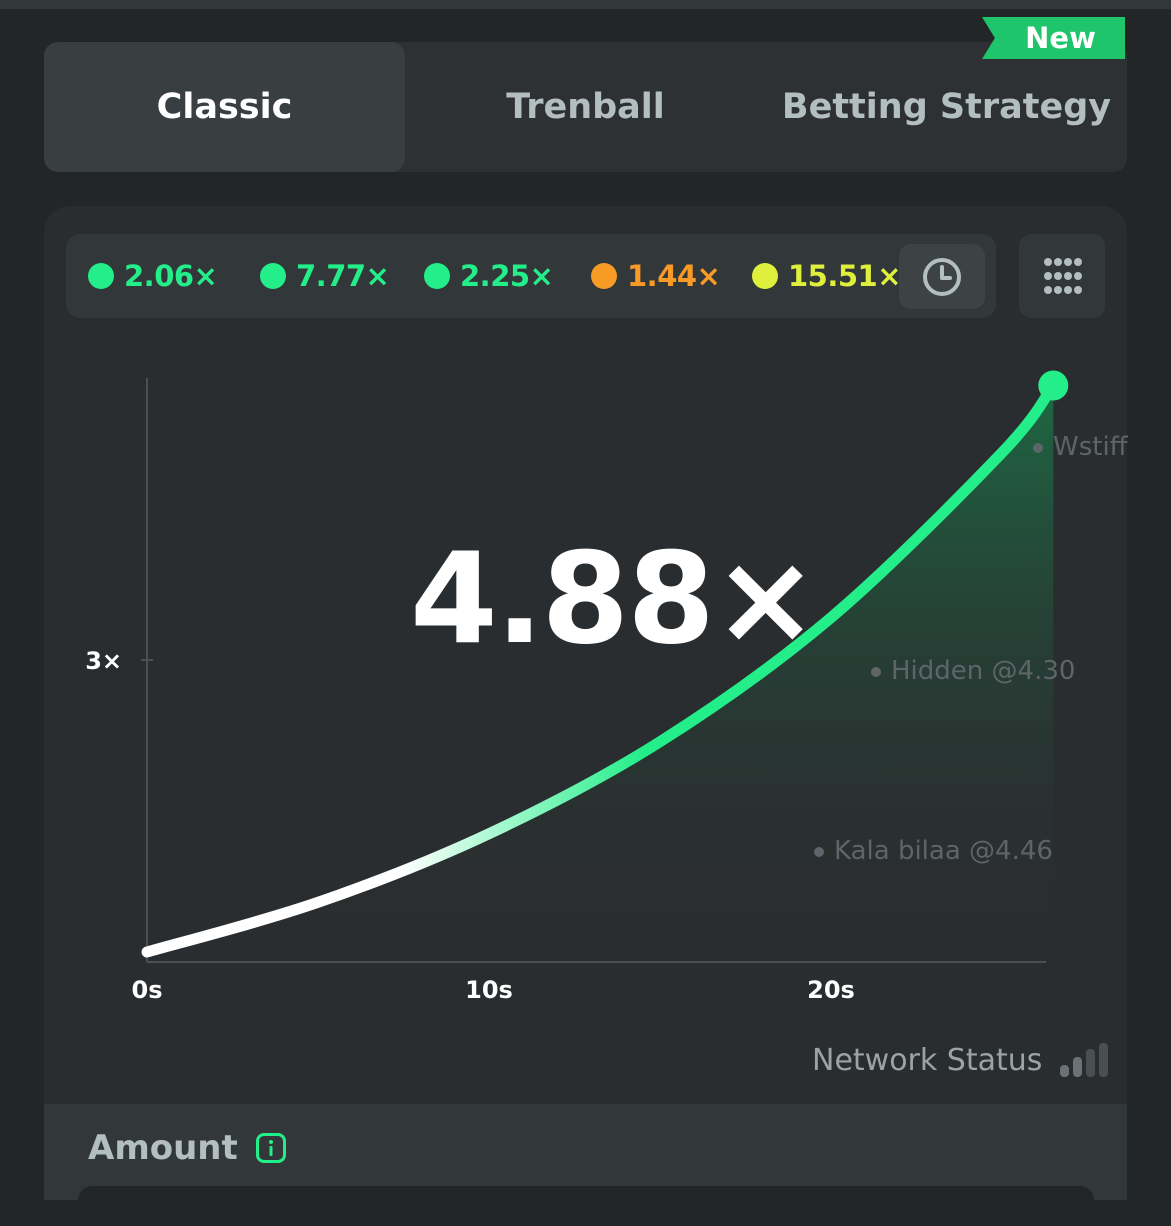 The image size is (1171, 1226). Describe the element at coordinates (614, 598) in the screenshot. I see `current-multiplier: 4.88×` at that location.